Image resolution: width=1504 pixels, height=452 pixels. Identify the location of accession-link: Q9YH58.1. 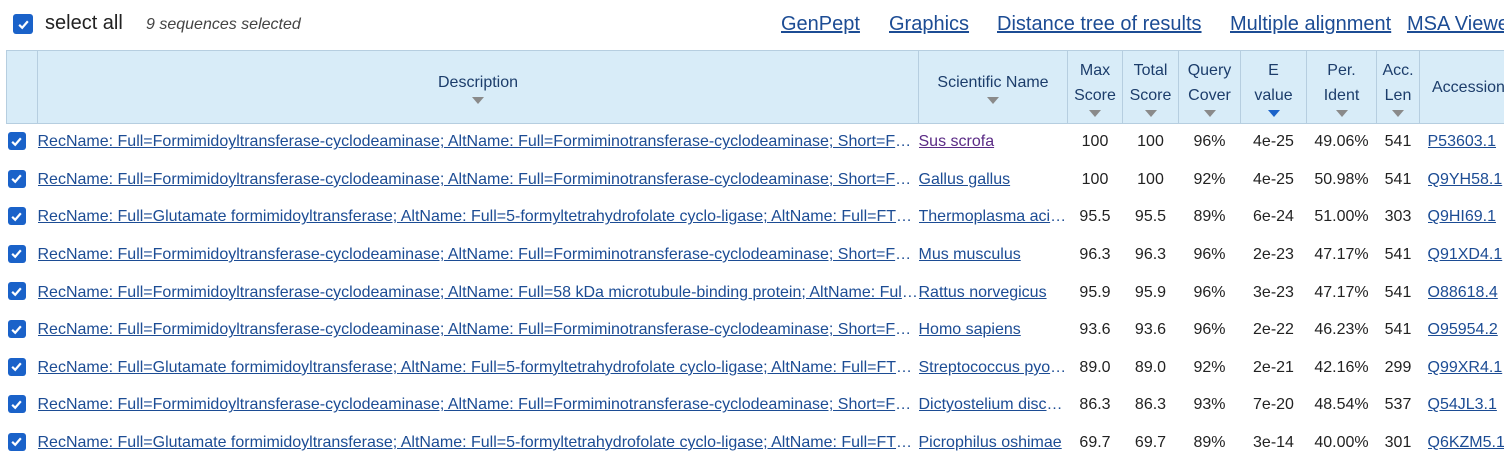
(1466, 180).